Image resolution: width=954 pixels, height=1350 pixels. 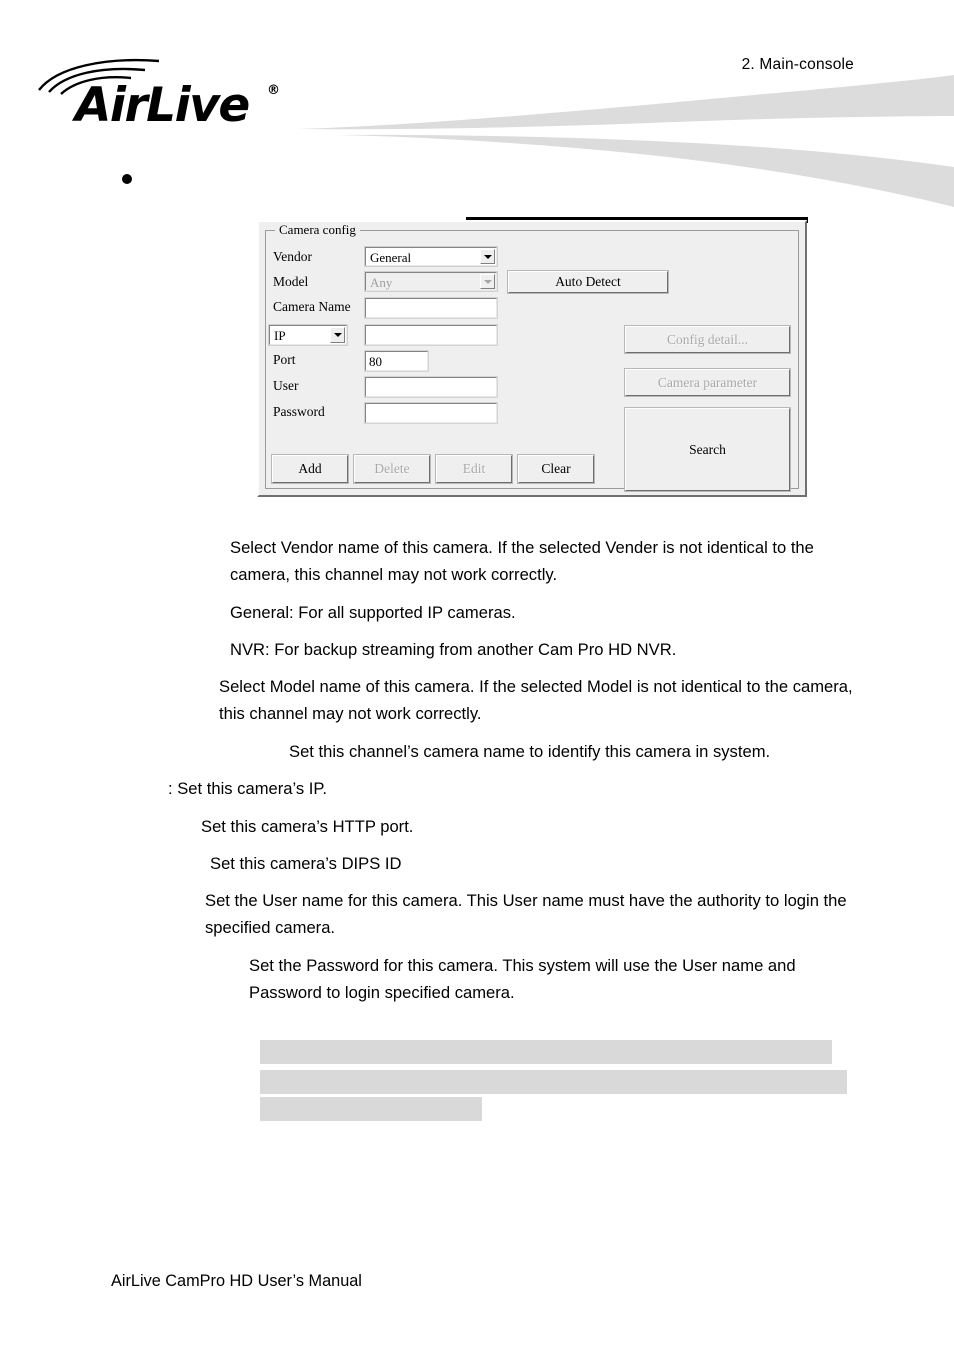 What do you see at coordinates (310, 469) in the screenshot?
I see `add-button: Add` at bounding box center [310, 469].